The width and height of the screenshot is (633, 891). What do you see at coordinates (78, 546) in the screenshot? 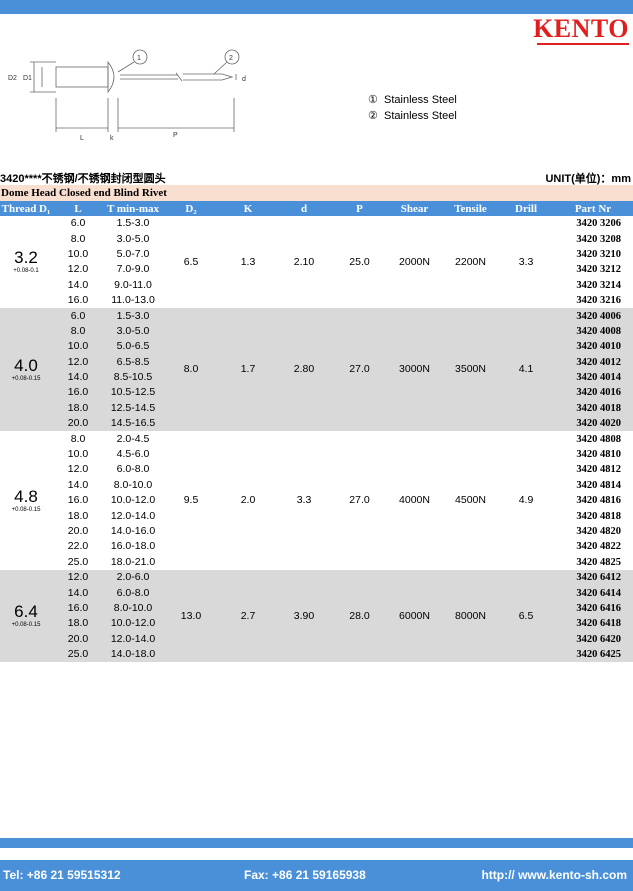
I see `length-cell: 22.0` at bounding box center [78, 546].